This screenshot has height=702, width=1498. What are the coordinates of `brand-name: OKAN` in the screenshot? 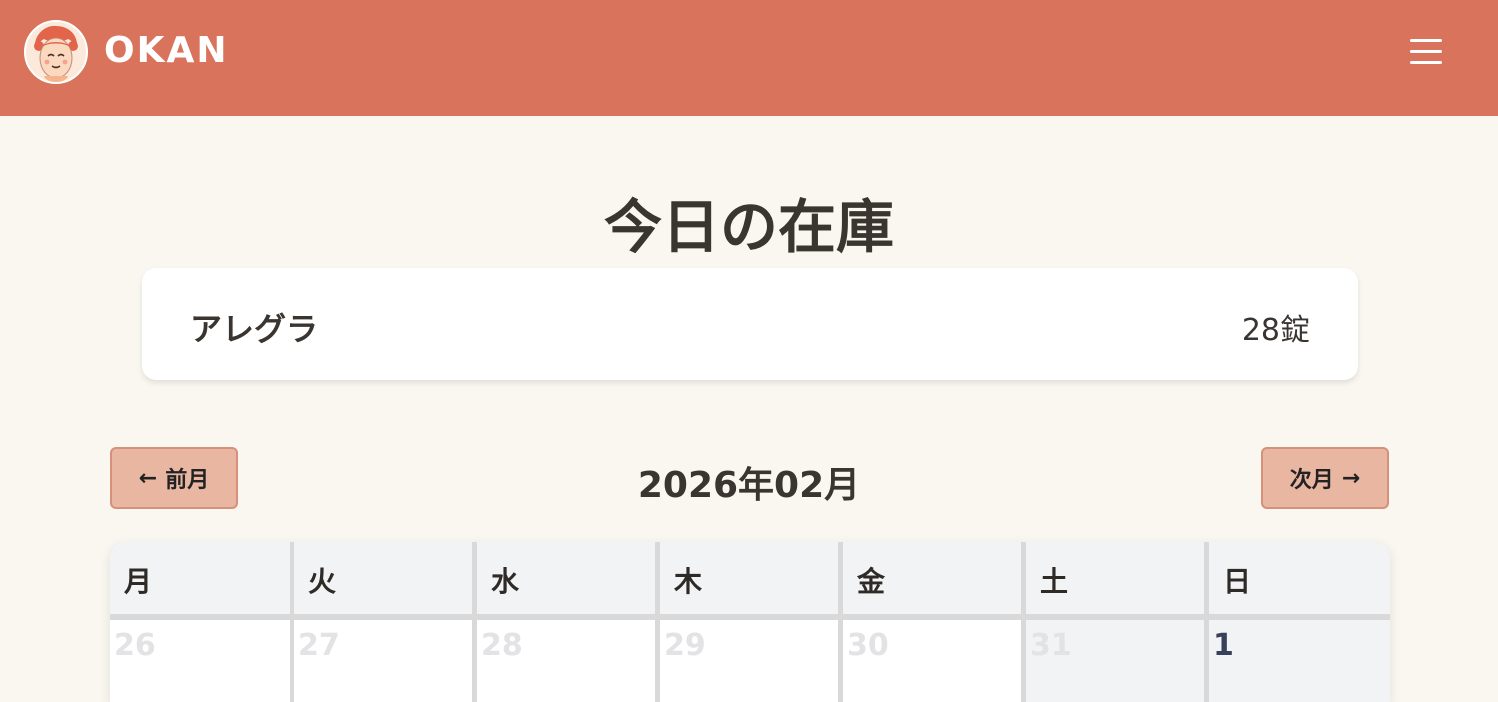 It's located at (166, 50).